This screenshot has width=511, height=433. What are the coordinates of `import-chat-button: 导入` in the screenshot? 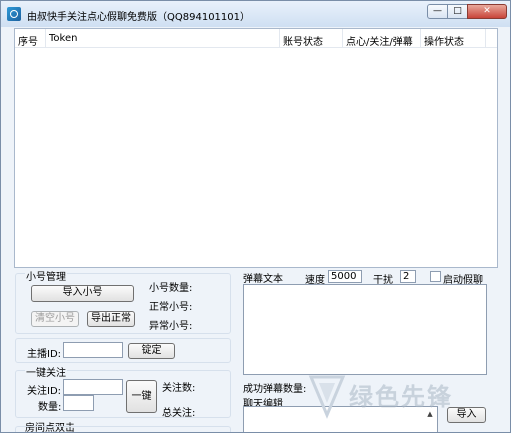 It's located at (466, 415).